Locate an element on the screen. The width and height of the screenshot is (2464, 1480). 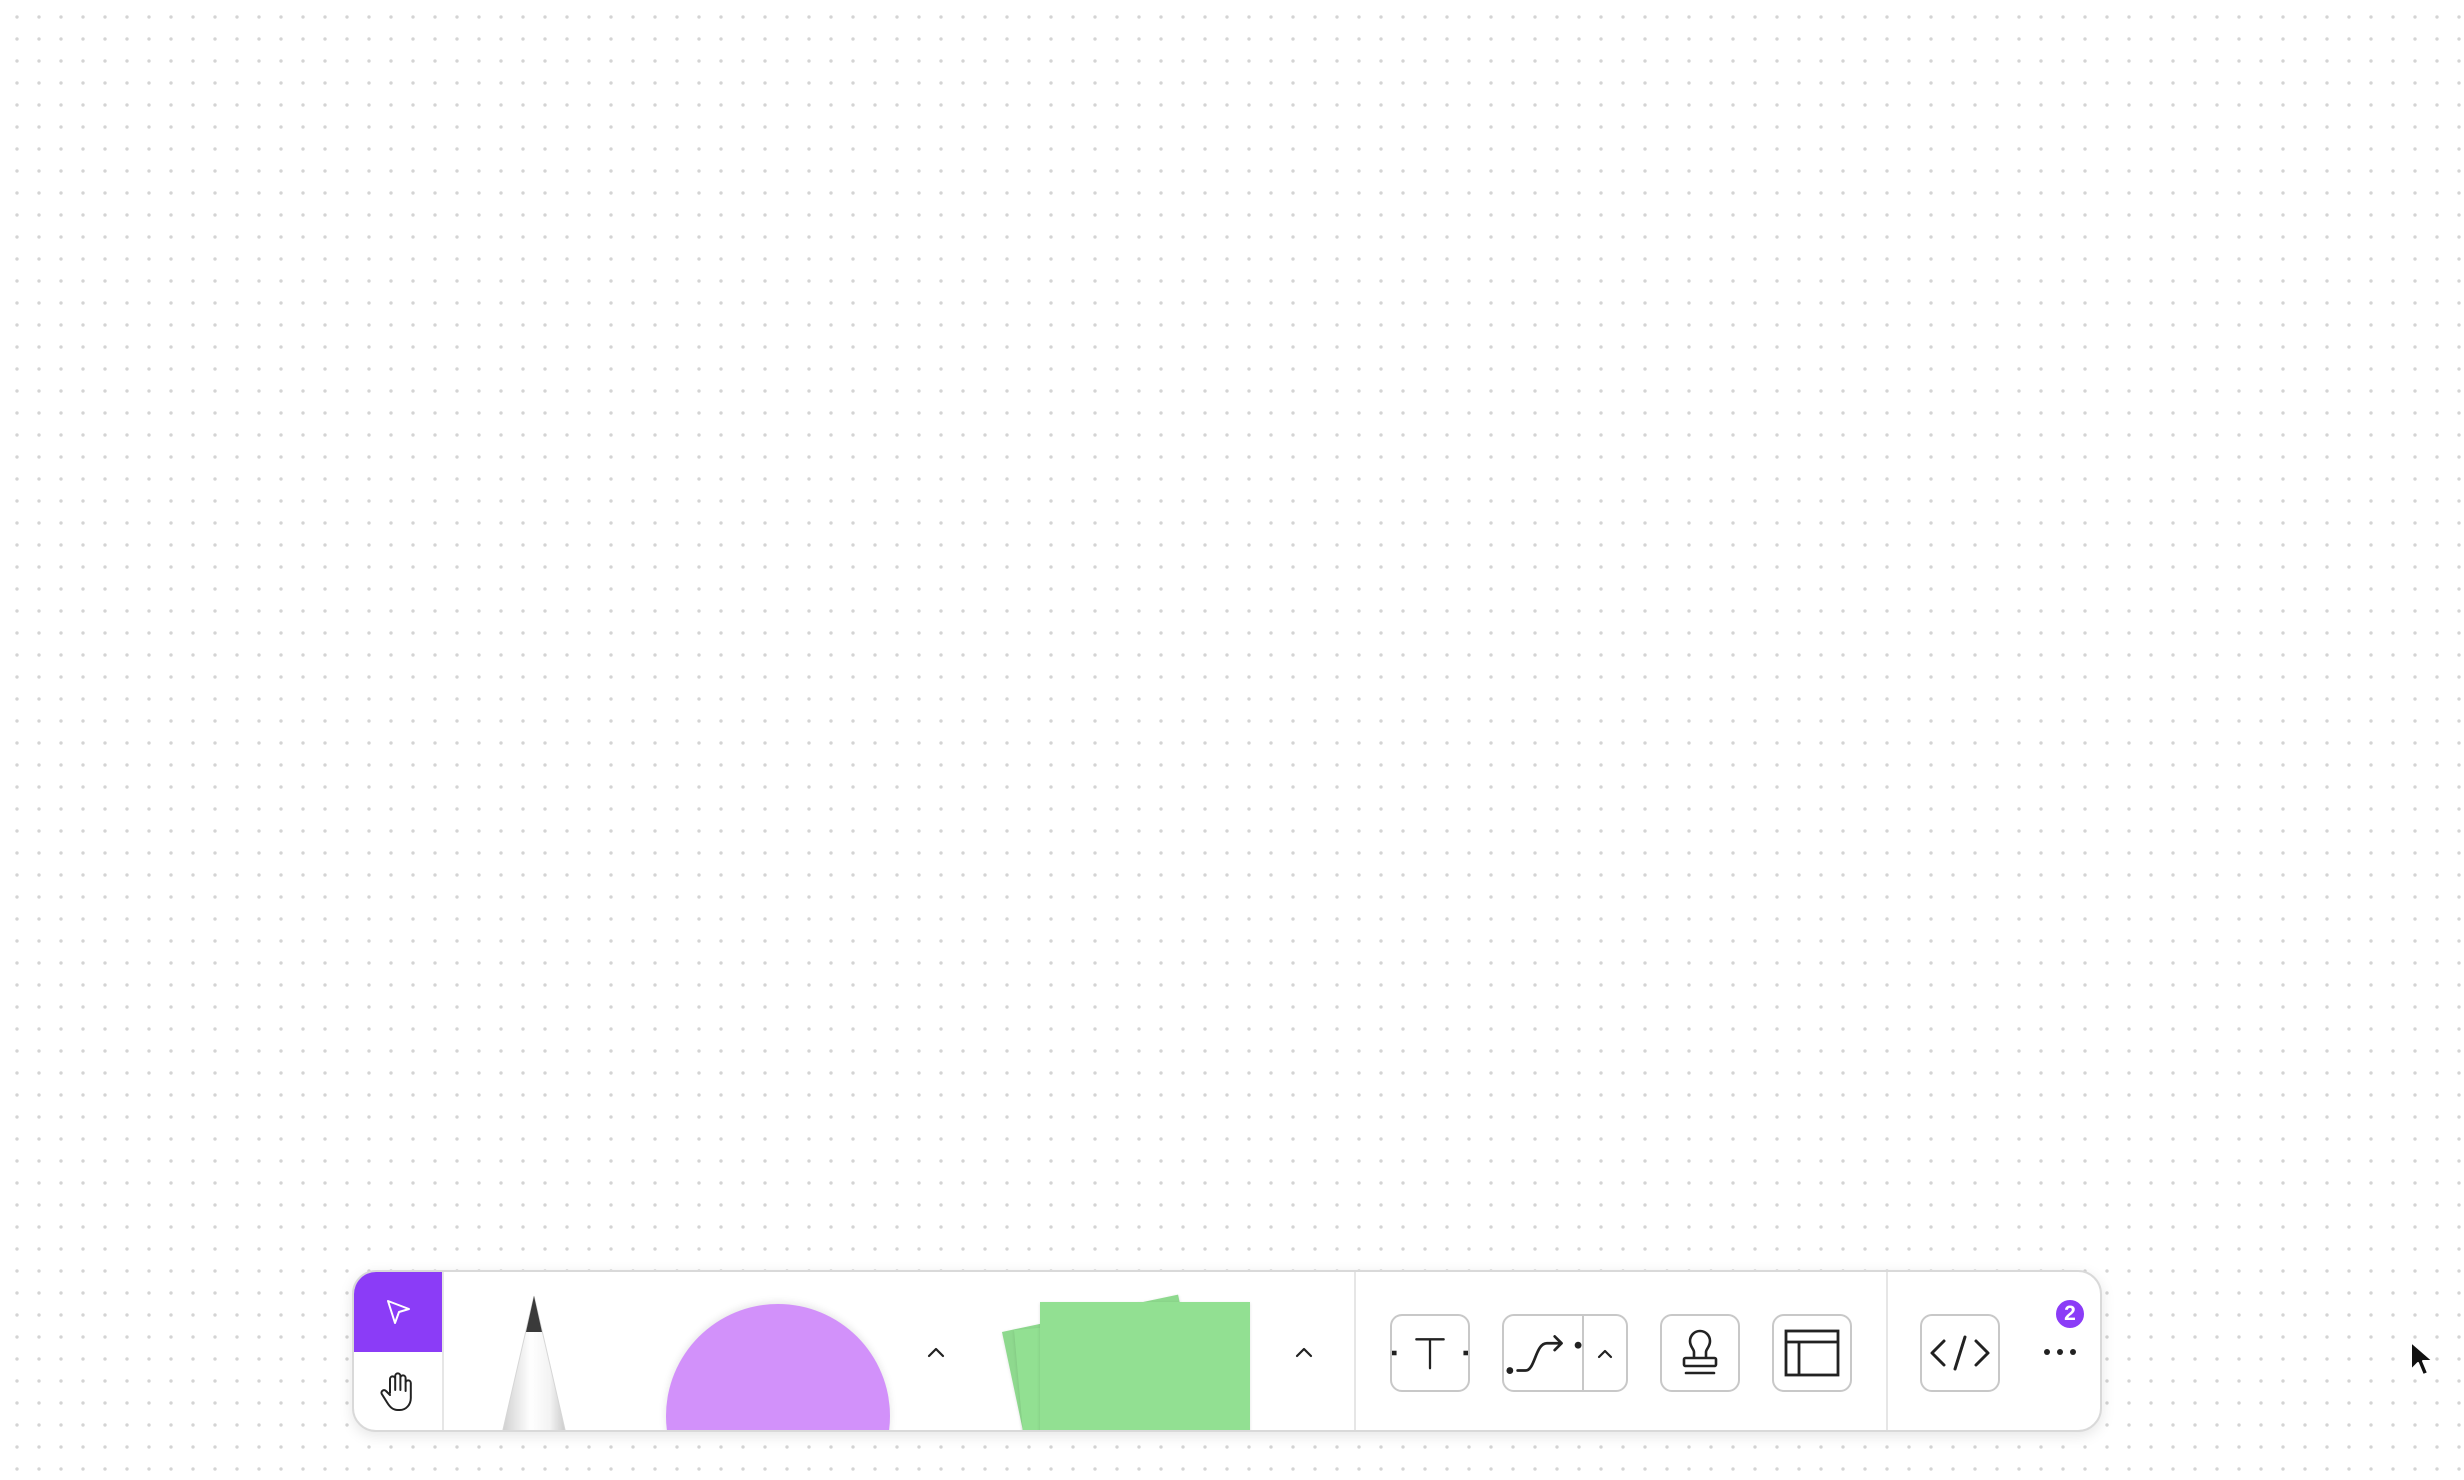
bottom-toolbar: 2 is located at coordinates (1227, 1351).